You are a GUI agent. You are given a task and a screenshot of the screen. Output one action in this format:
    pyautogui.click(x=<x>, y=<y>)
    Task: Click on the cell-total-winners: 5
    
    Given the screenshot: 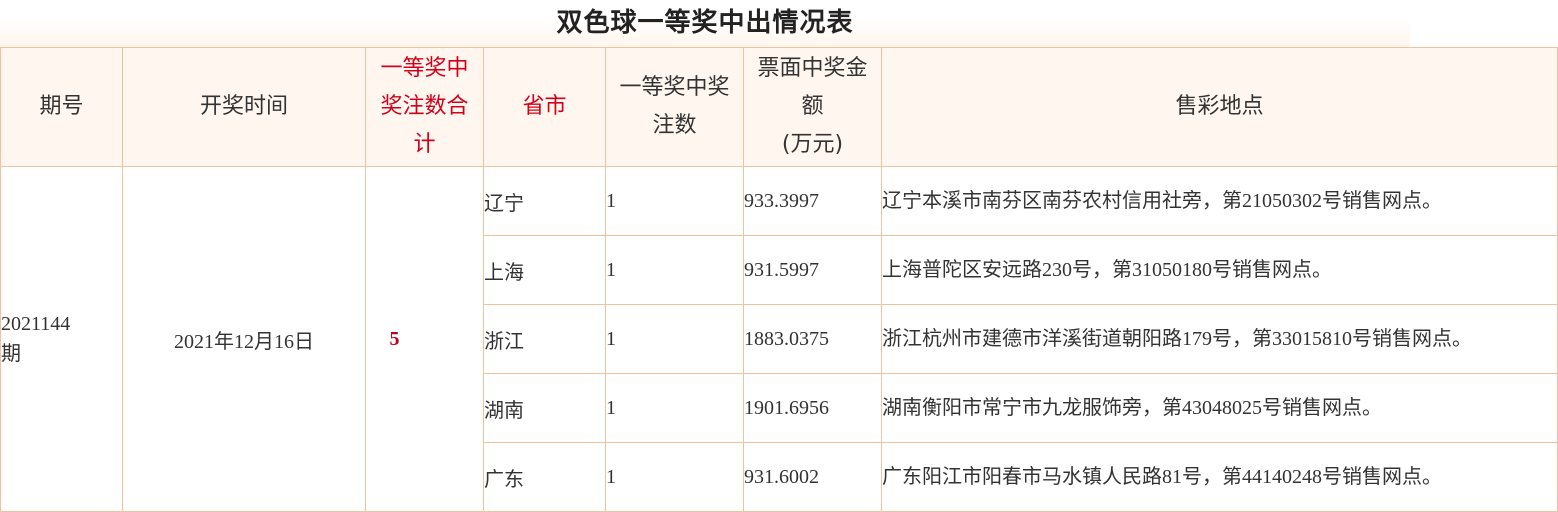 What is the action you would take?
    pyautogui.click(x=424, y=339)
    